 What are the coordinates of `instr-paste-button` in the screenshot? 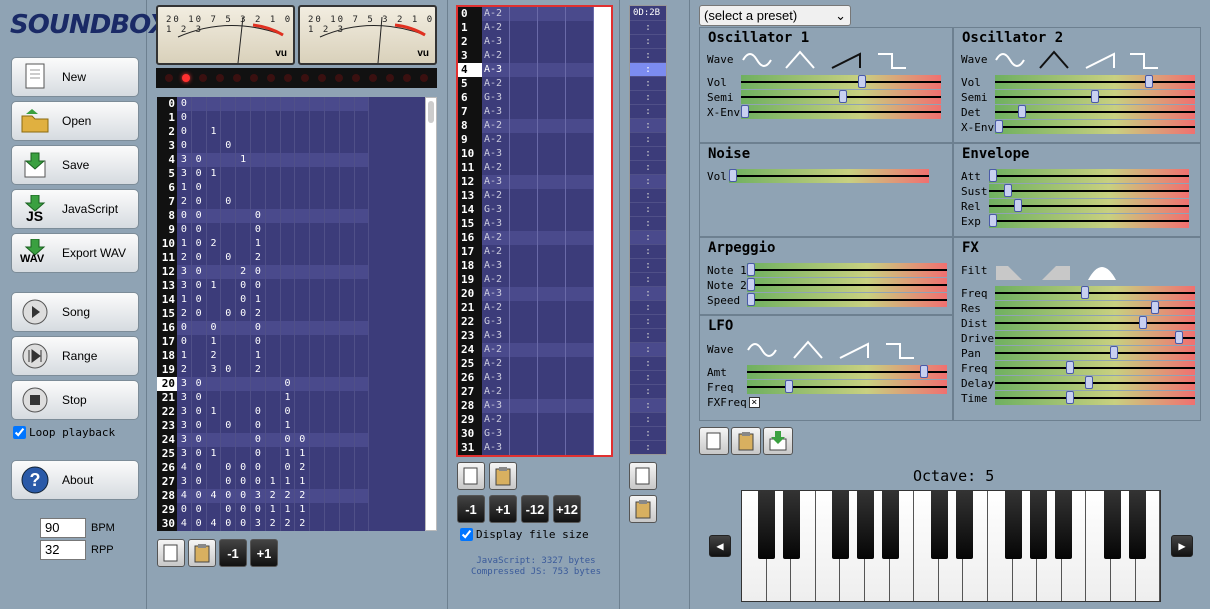 It's located at (746, 441).